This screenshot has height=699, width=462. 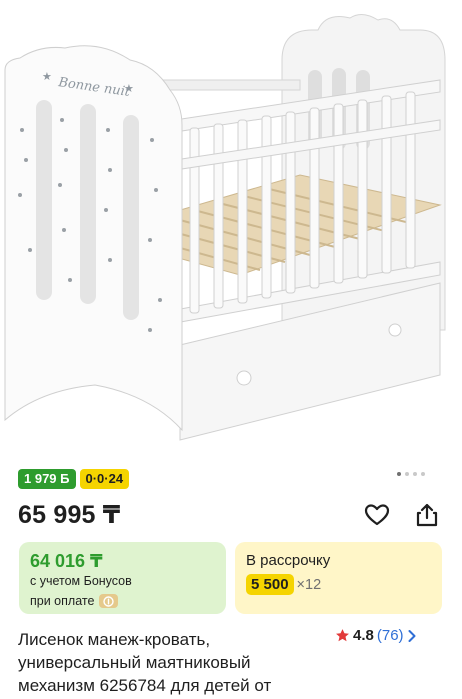 I want to click on rating-count: (76), so click(x=390, y=635).